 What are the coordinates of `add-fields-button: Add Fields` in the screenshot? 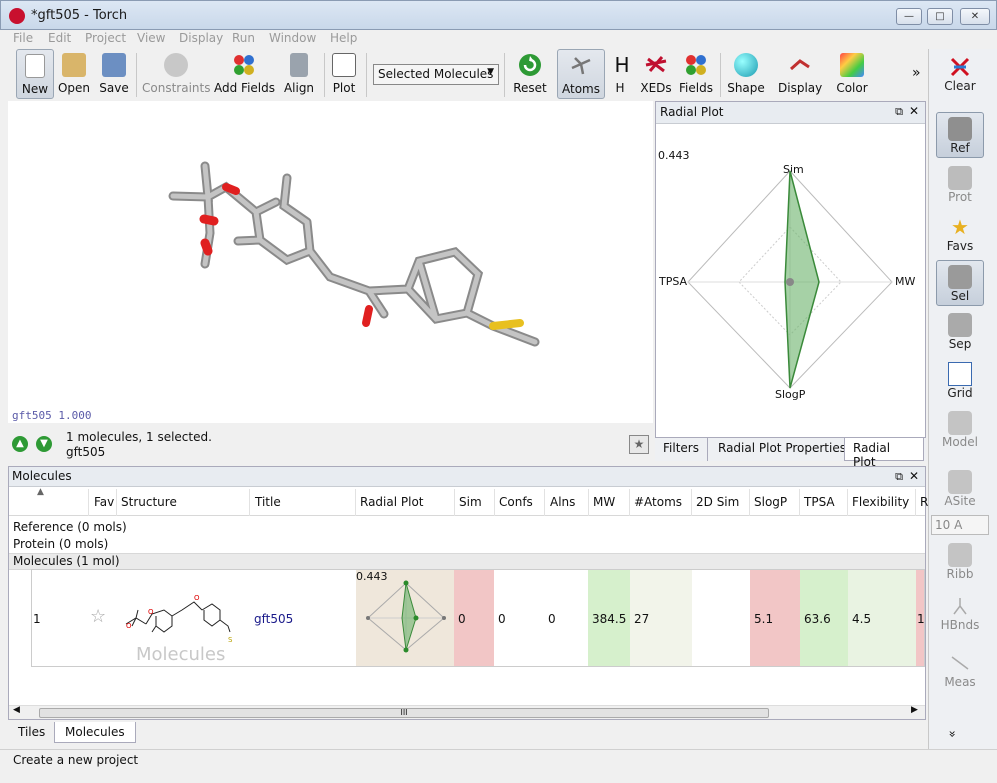 It's located at (244, 74).